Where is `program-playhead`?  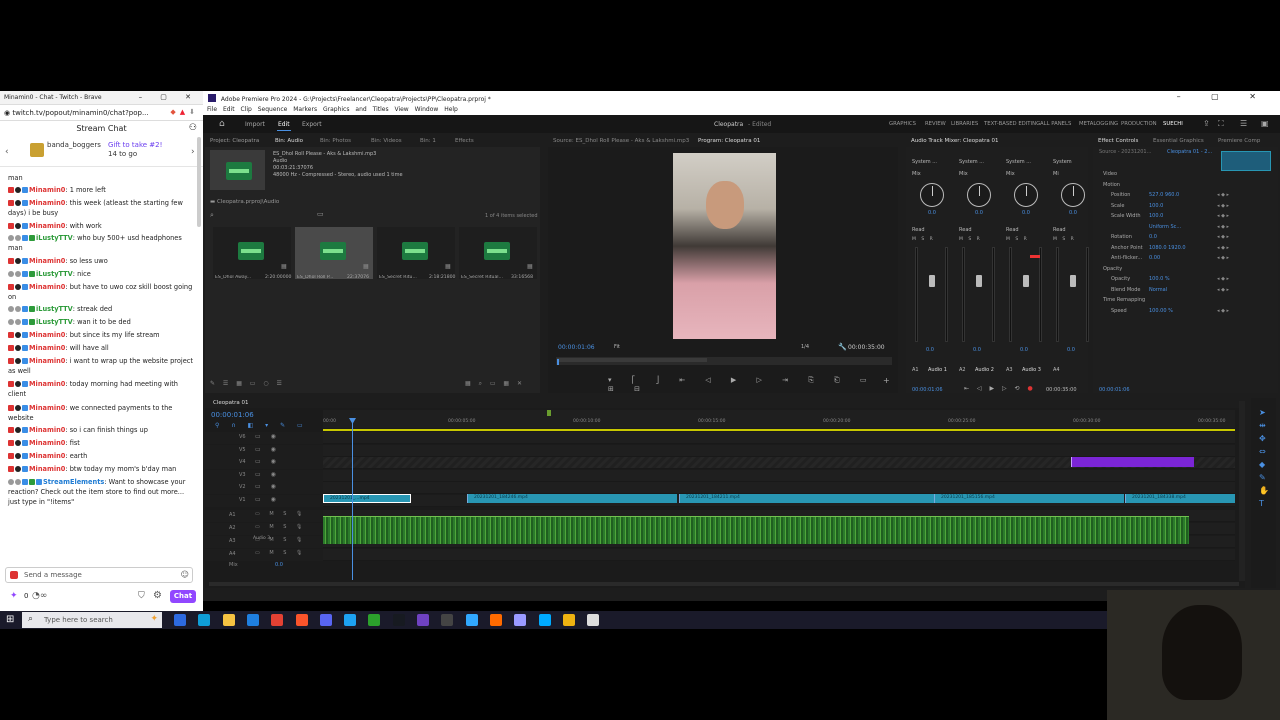 program-playhead is located at coordinates (558, 362).